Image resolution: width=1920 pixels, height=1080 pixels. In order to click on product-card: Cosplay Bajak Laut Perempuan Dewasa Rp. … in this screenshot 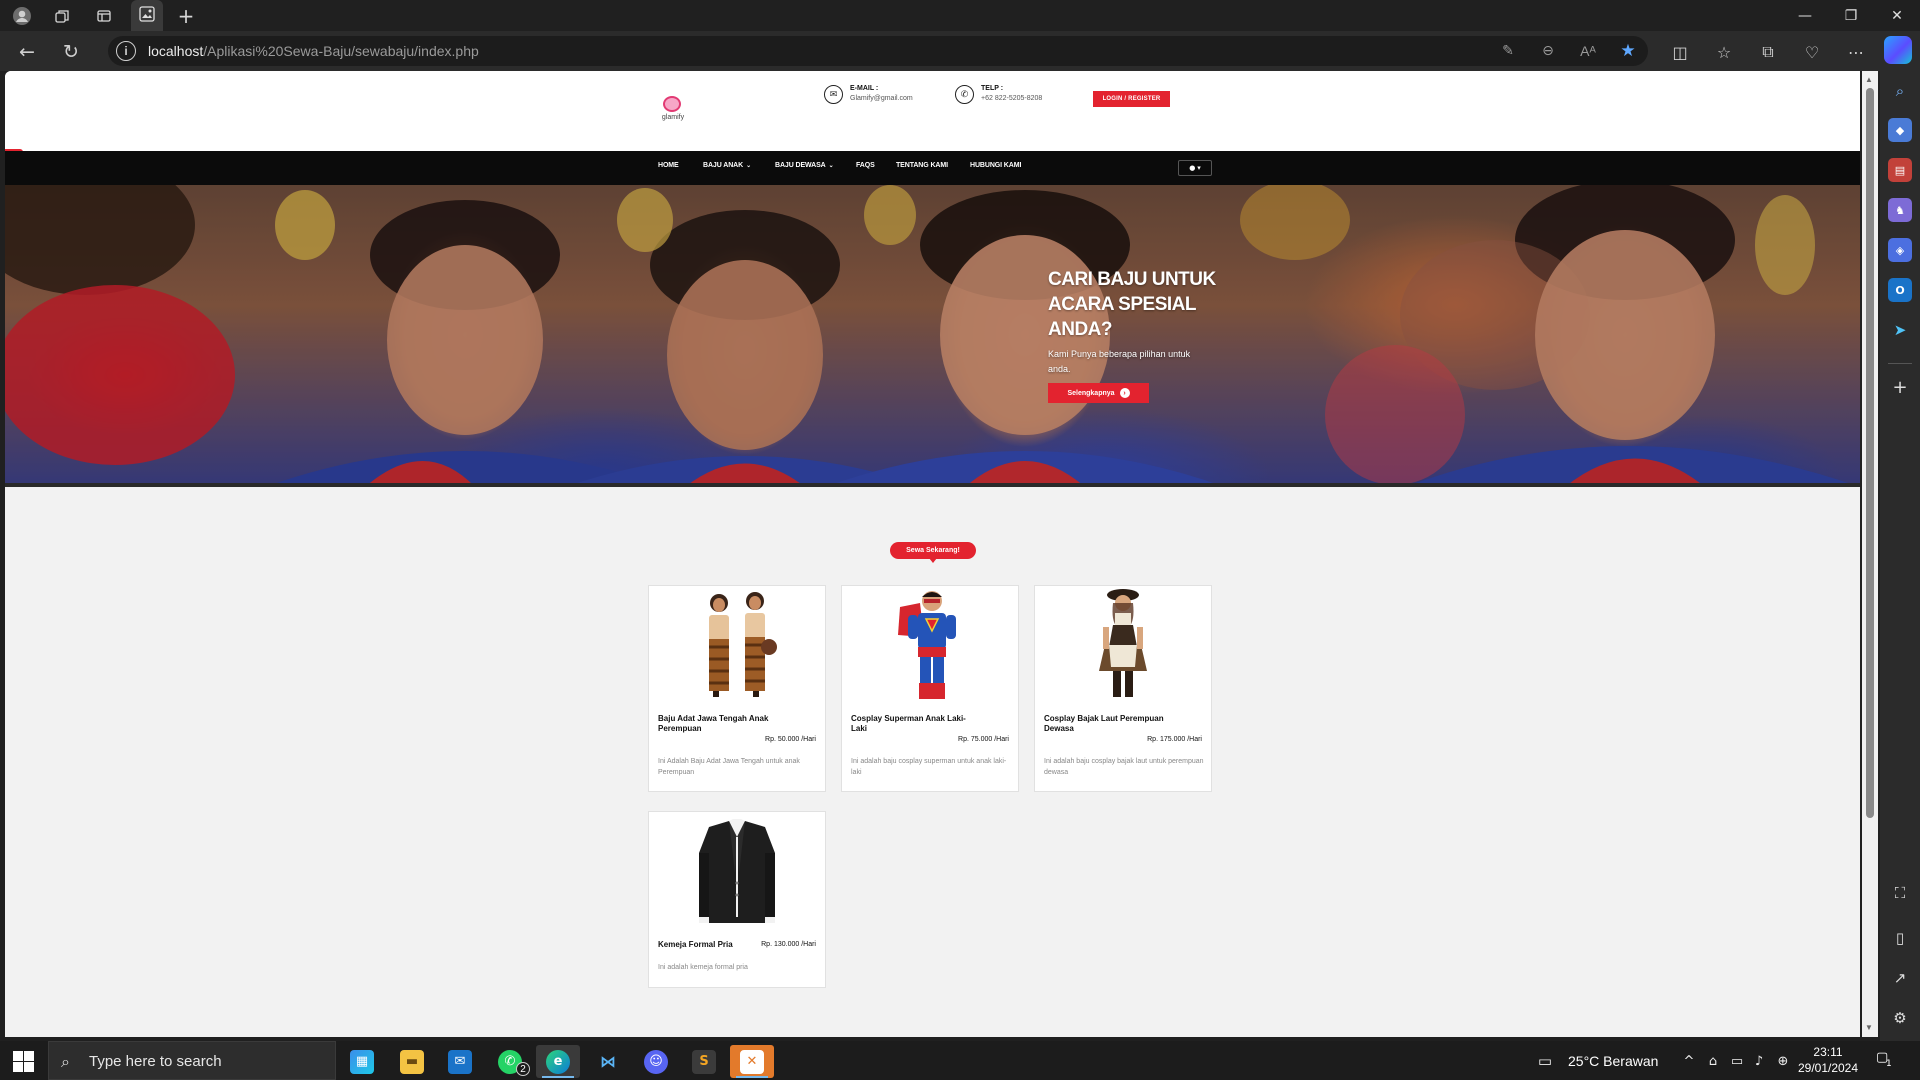, I will do `click(1123, 688)`.